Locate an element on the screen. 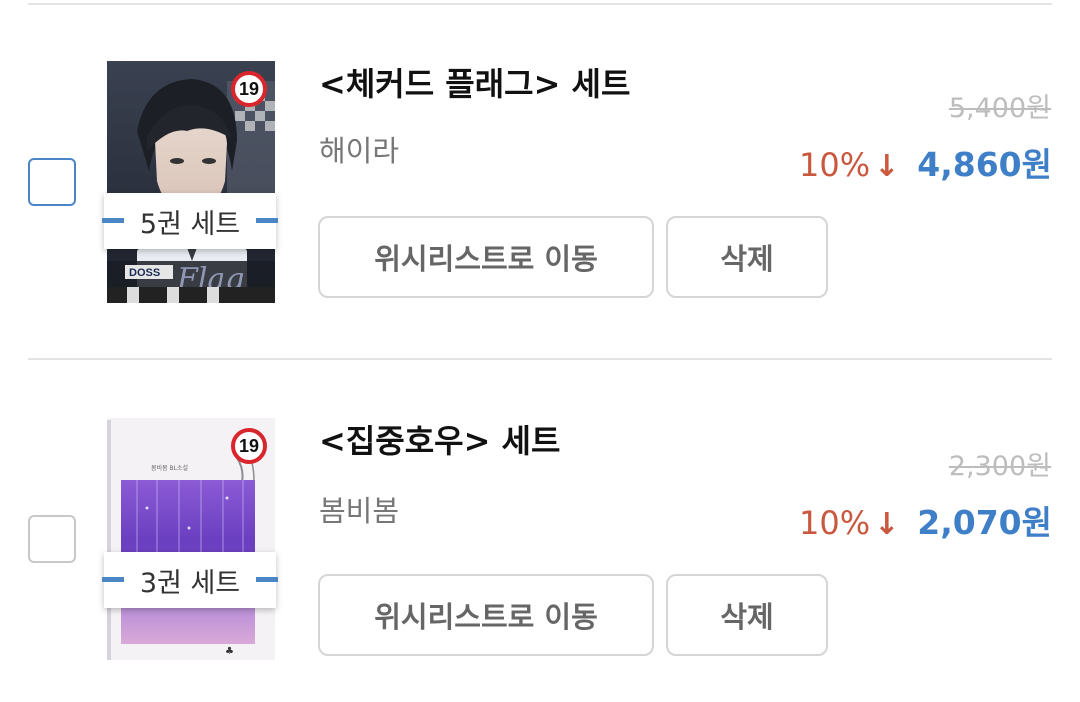 Image resolution: width=1080 pixels, height=702 pixels. volume-count-tag: 3권 세트 is located at coordinates (190, 580).